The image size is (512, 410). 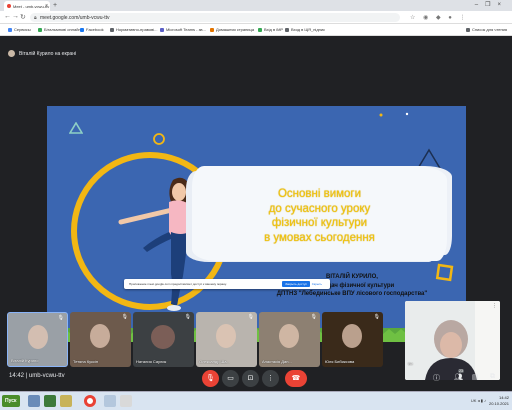 What do you see at coordinates (494, 306) in the screenshot?
I see `more-options-icon: ⋮` at bounding box center [494, 306].